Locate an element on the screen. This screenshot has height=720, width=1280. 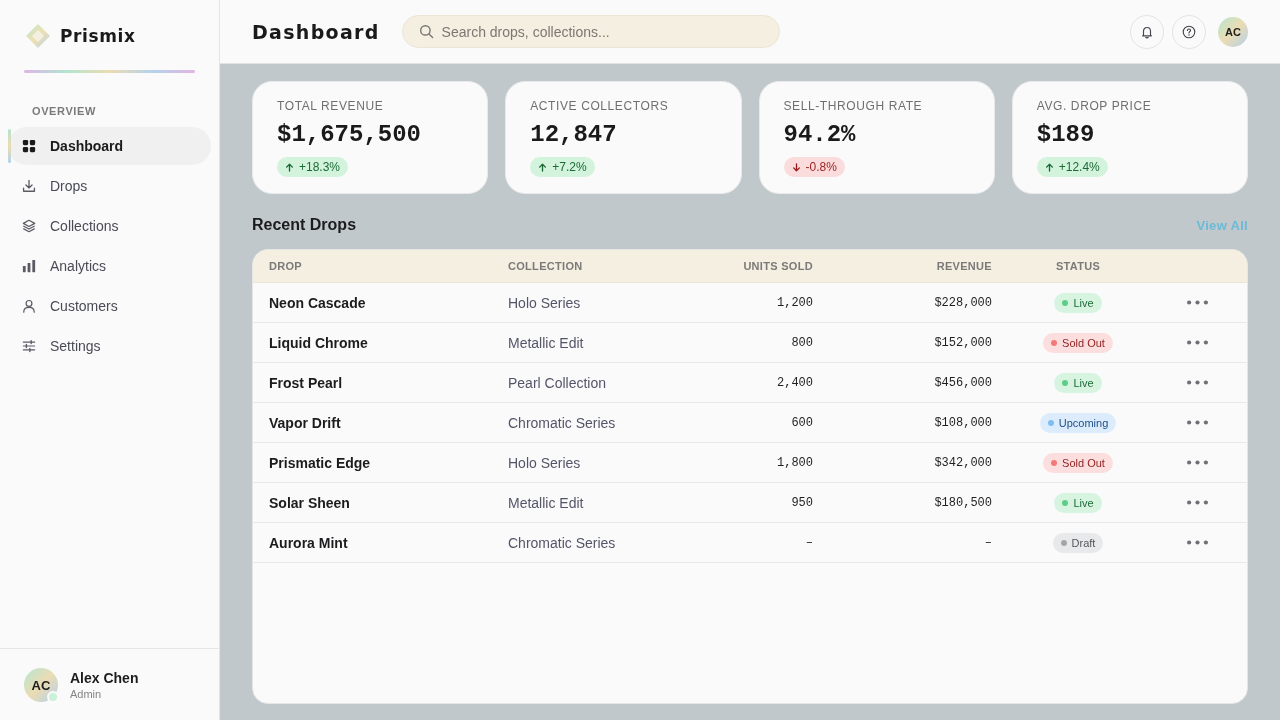
stat-label: TOTAL REVENUE is located at coordinates (330, 106).